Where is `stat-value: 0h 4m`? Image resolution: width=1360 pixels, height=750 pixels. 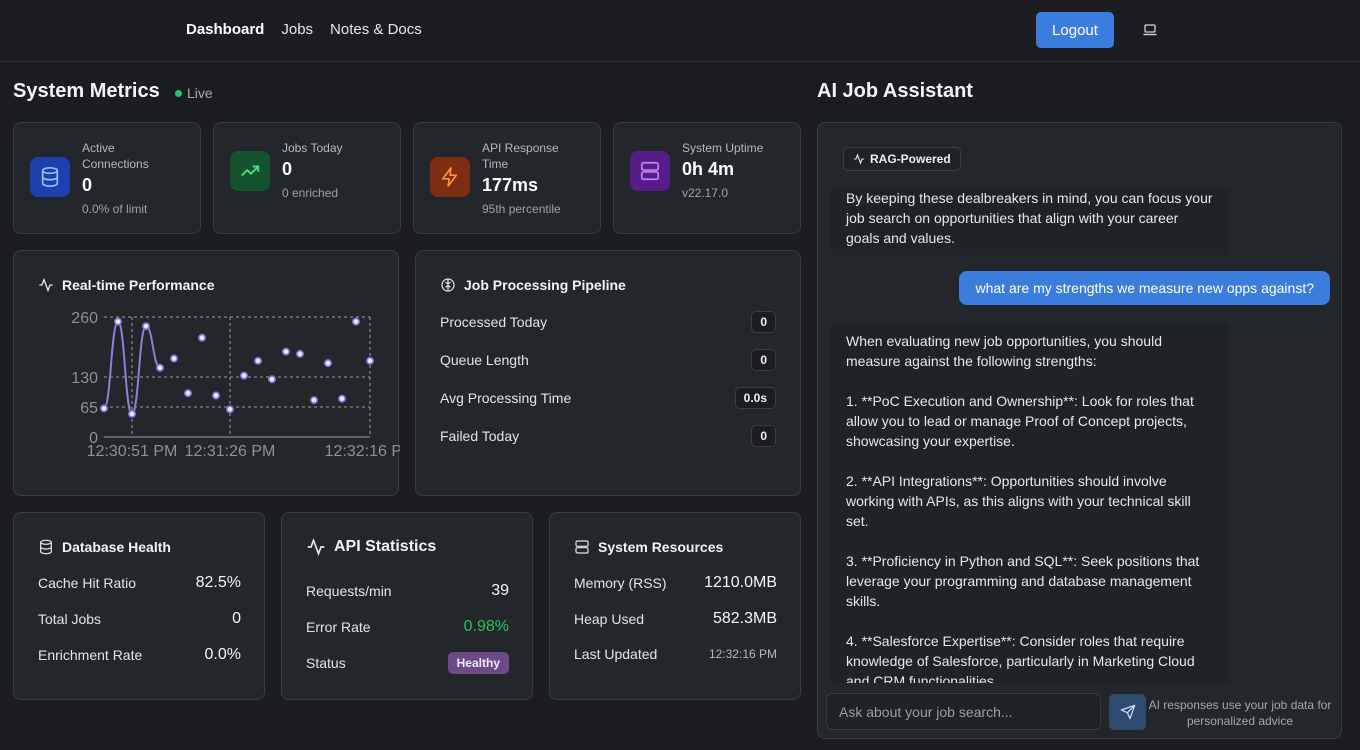
stat-value: 0h 4m is located at coordinates (708, 169).